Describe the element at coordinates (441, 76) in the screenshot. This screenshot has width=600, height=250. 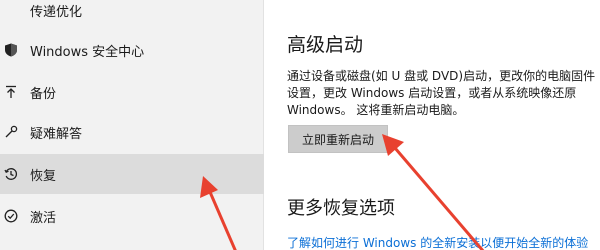
I see `description-line: 通过设备或磁盘(如 U 盘或 DVD)启动，更改你的电脑固件` at that location.